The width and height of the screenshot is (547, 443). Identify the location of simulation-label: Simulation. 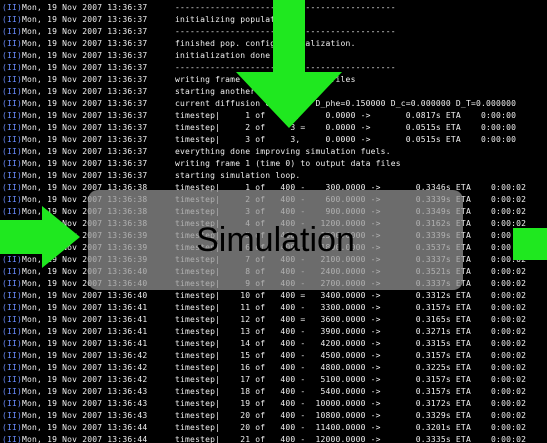
(275, 239).